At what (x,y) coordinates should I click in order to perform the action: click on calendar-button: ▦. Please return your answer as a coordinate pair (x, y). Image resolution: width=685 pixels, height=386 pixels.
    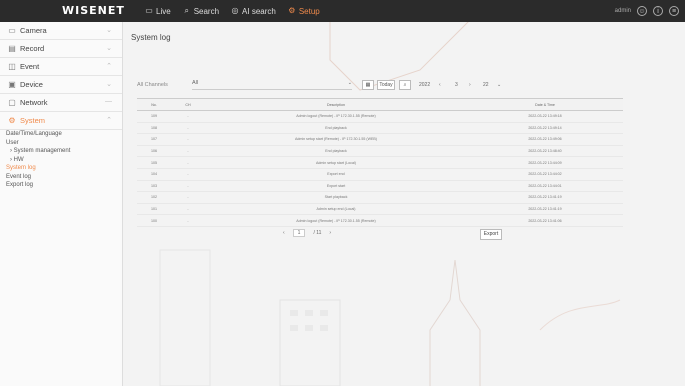
    Looking at the image, I should click on (368, 85).